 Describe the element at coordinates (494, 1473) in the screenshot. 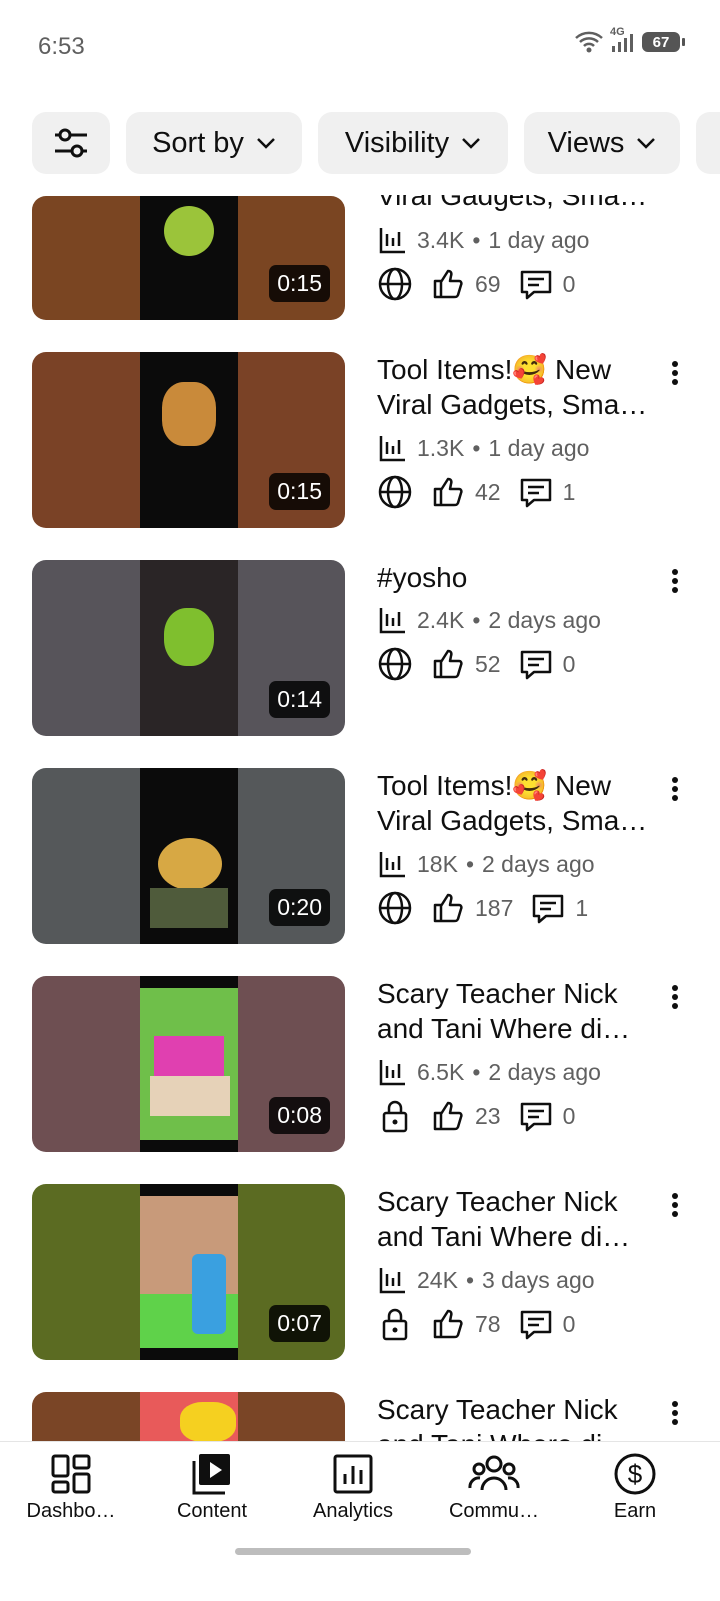

I see `community-icon` at that location.